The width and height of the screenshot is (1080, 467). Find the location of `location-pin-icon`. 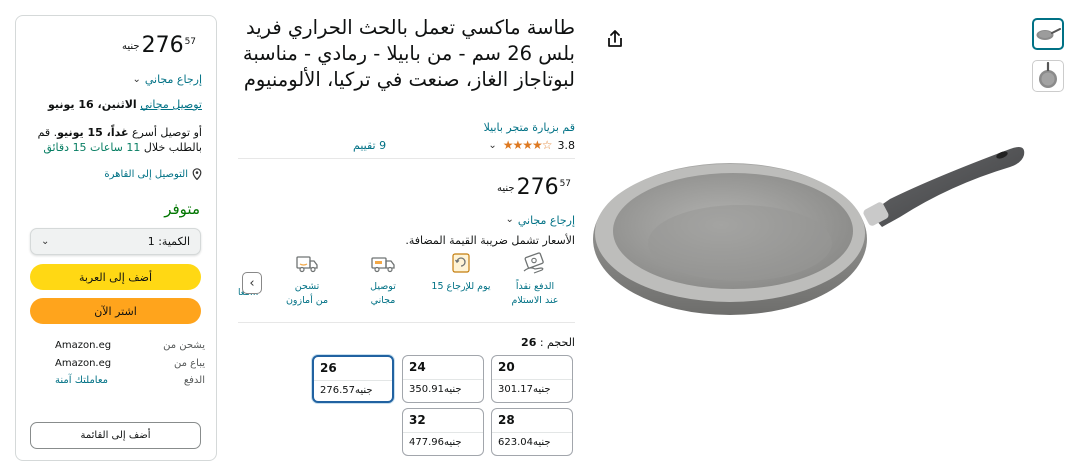

location-pin-icon is located at coordinates (197, 174).